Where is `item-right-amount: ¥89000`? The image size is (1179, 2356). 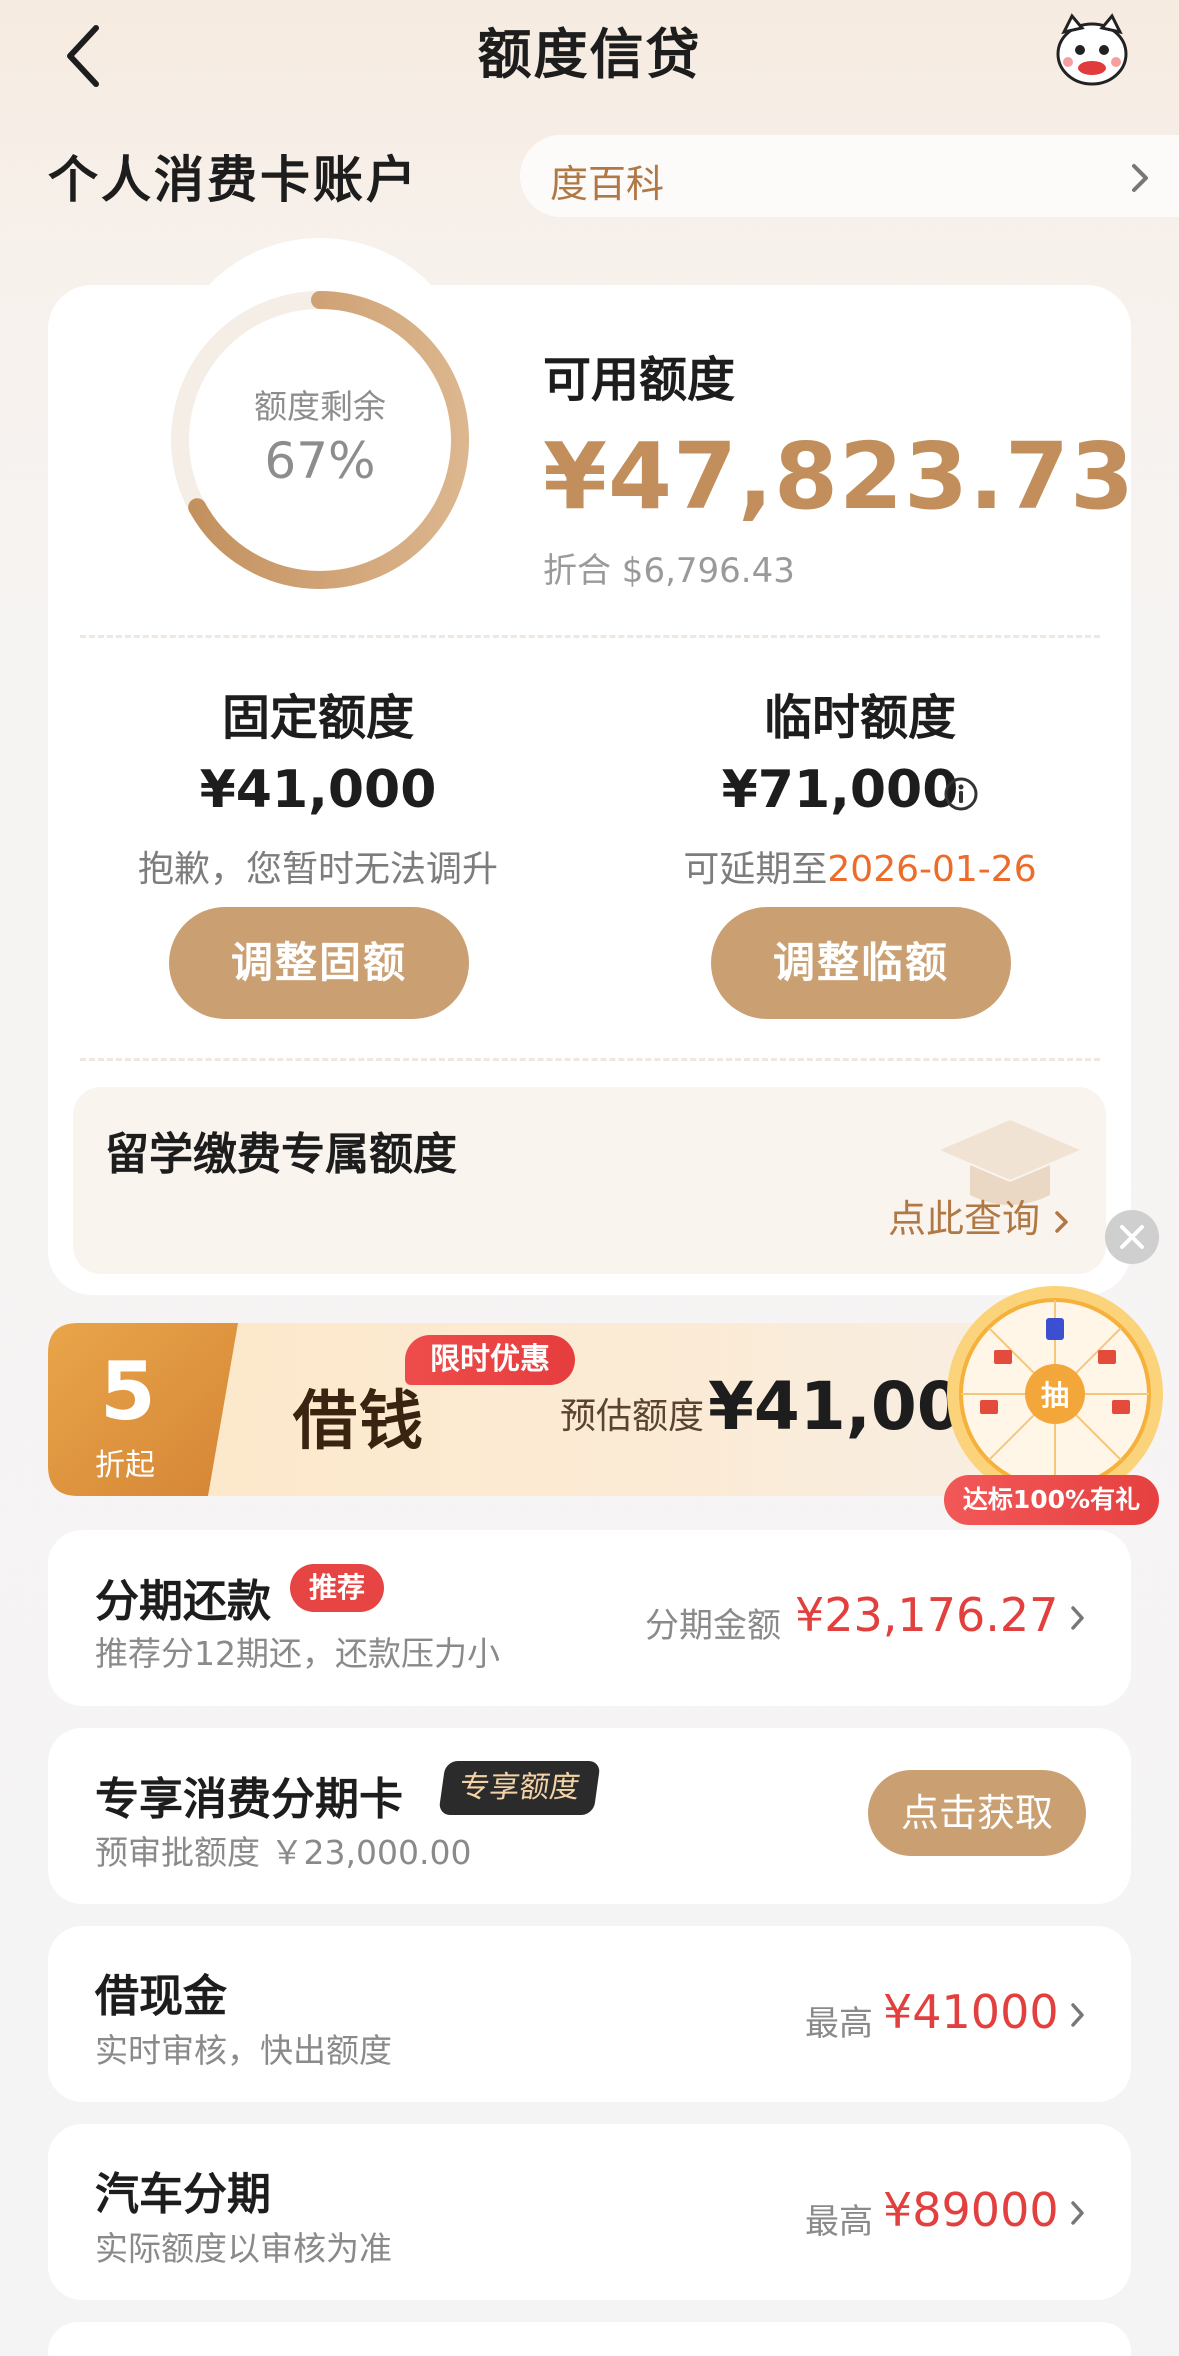
item-right-amount: ¥89000 is located at coordinates (971, 2210).